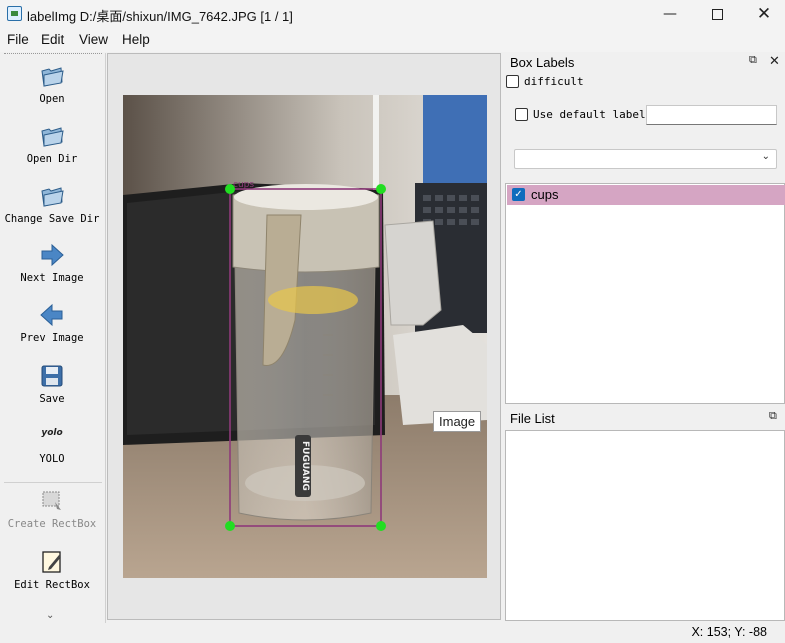 The height and width of the screenshot is (643, 785). Describe the element at coordinates (512, 81) in the screenshot. I see `difficult-checkbox` at that location.